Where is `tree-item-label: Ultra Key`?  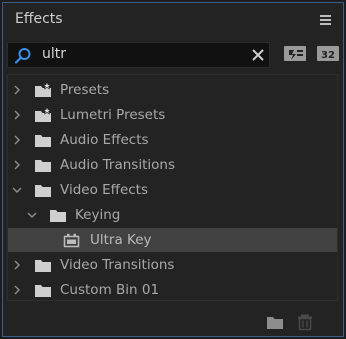 tree-item-label: Ultra Key is located at coordinates (121, 240).